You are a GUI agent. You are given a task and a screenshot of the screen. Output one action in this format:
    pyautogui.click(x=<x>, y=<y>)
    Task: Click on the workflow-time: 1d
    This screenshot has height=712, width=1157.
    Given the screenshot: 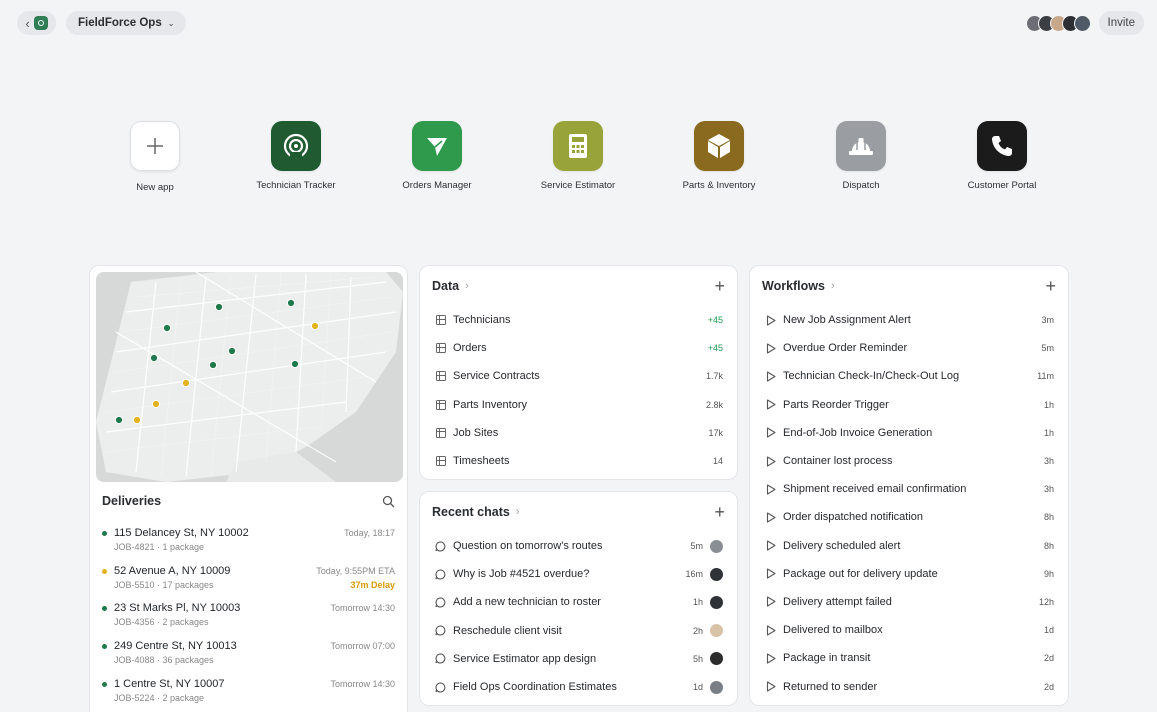 What is the action you would take?
    pyautogui.click(x=1048, y=630)
    